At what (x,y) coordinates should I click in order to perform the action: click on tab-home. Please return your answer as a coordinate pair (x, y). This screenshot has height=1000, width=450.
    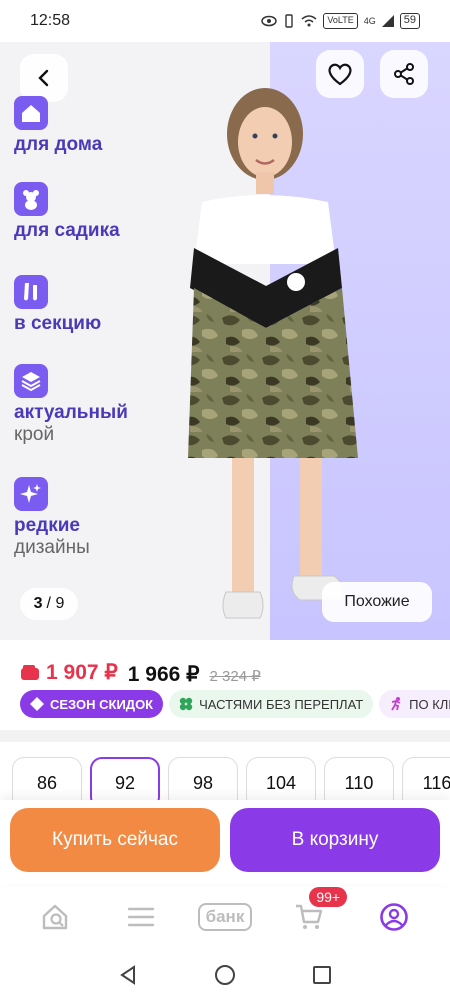
    Looking at the image, I should click on (56, 917).